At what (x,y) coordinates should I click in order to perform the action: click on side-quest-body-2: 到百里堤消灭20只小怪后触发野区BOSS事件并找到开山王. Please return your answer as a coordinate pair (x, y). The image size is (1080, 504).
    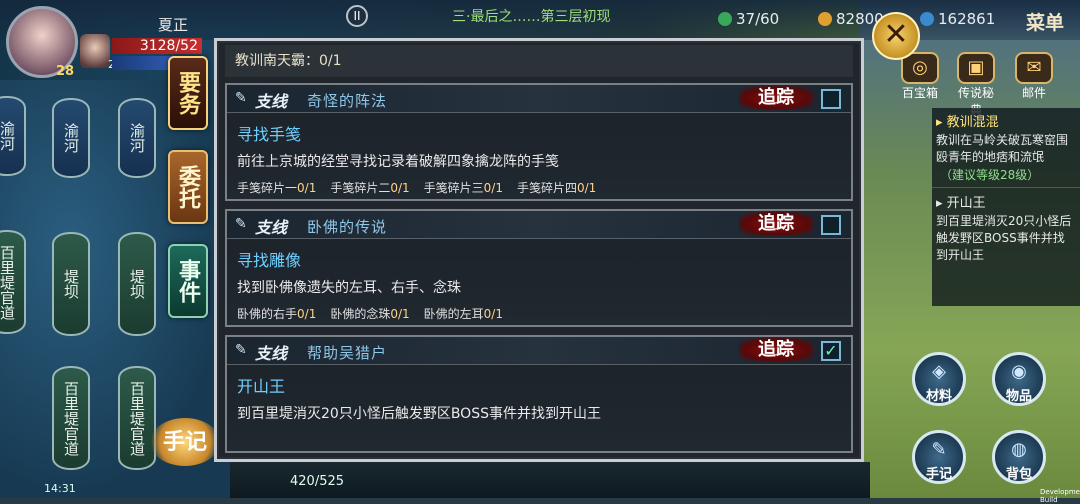
    Looking at the image, I should click on (1004, 238).